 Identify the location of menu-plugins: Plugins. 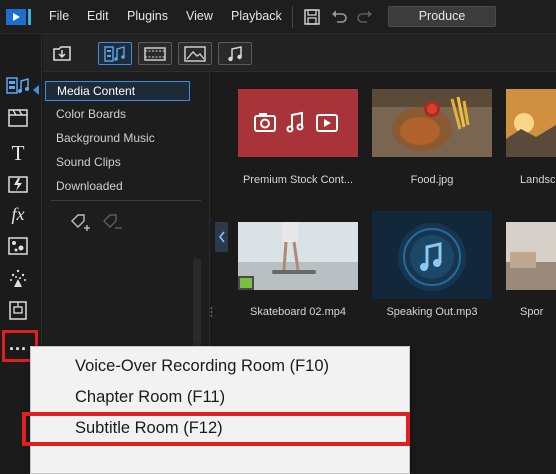
(147, 16).